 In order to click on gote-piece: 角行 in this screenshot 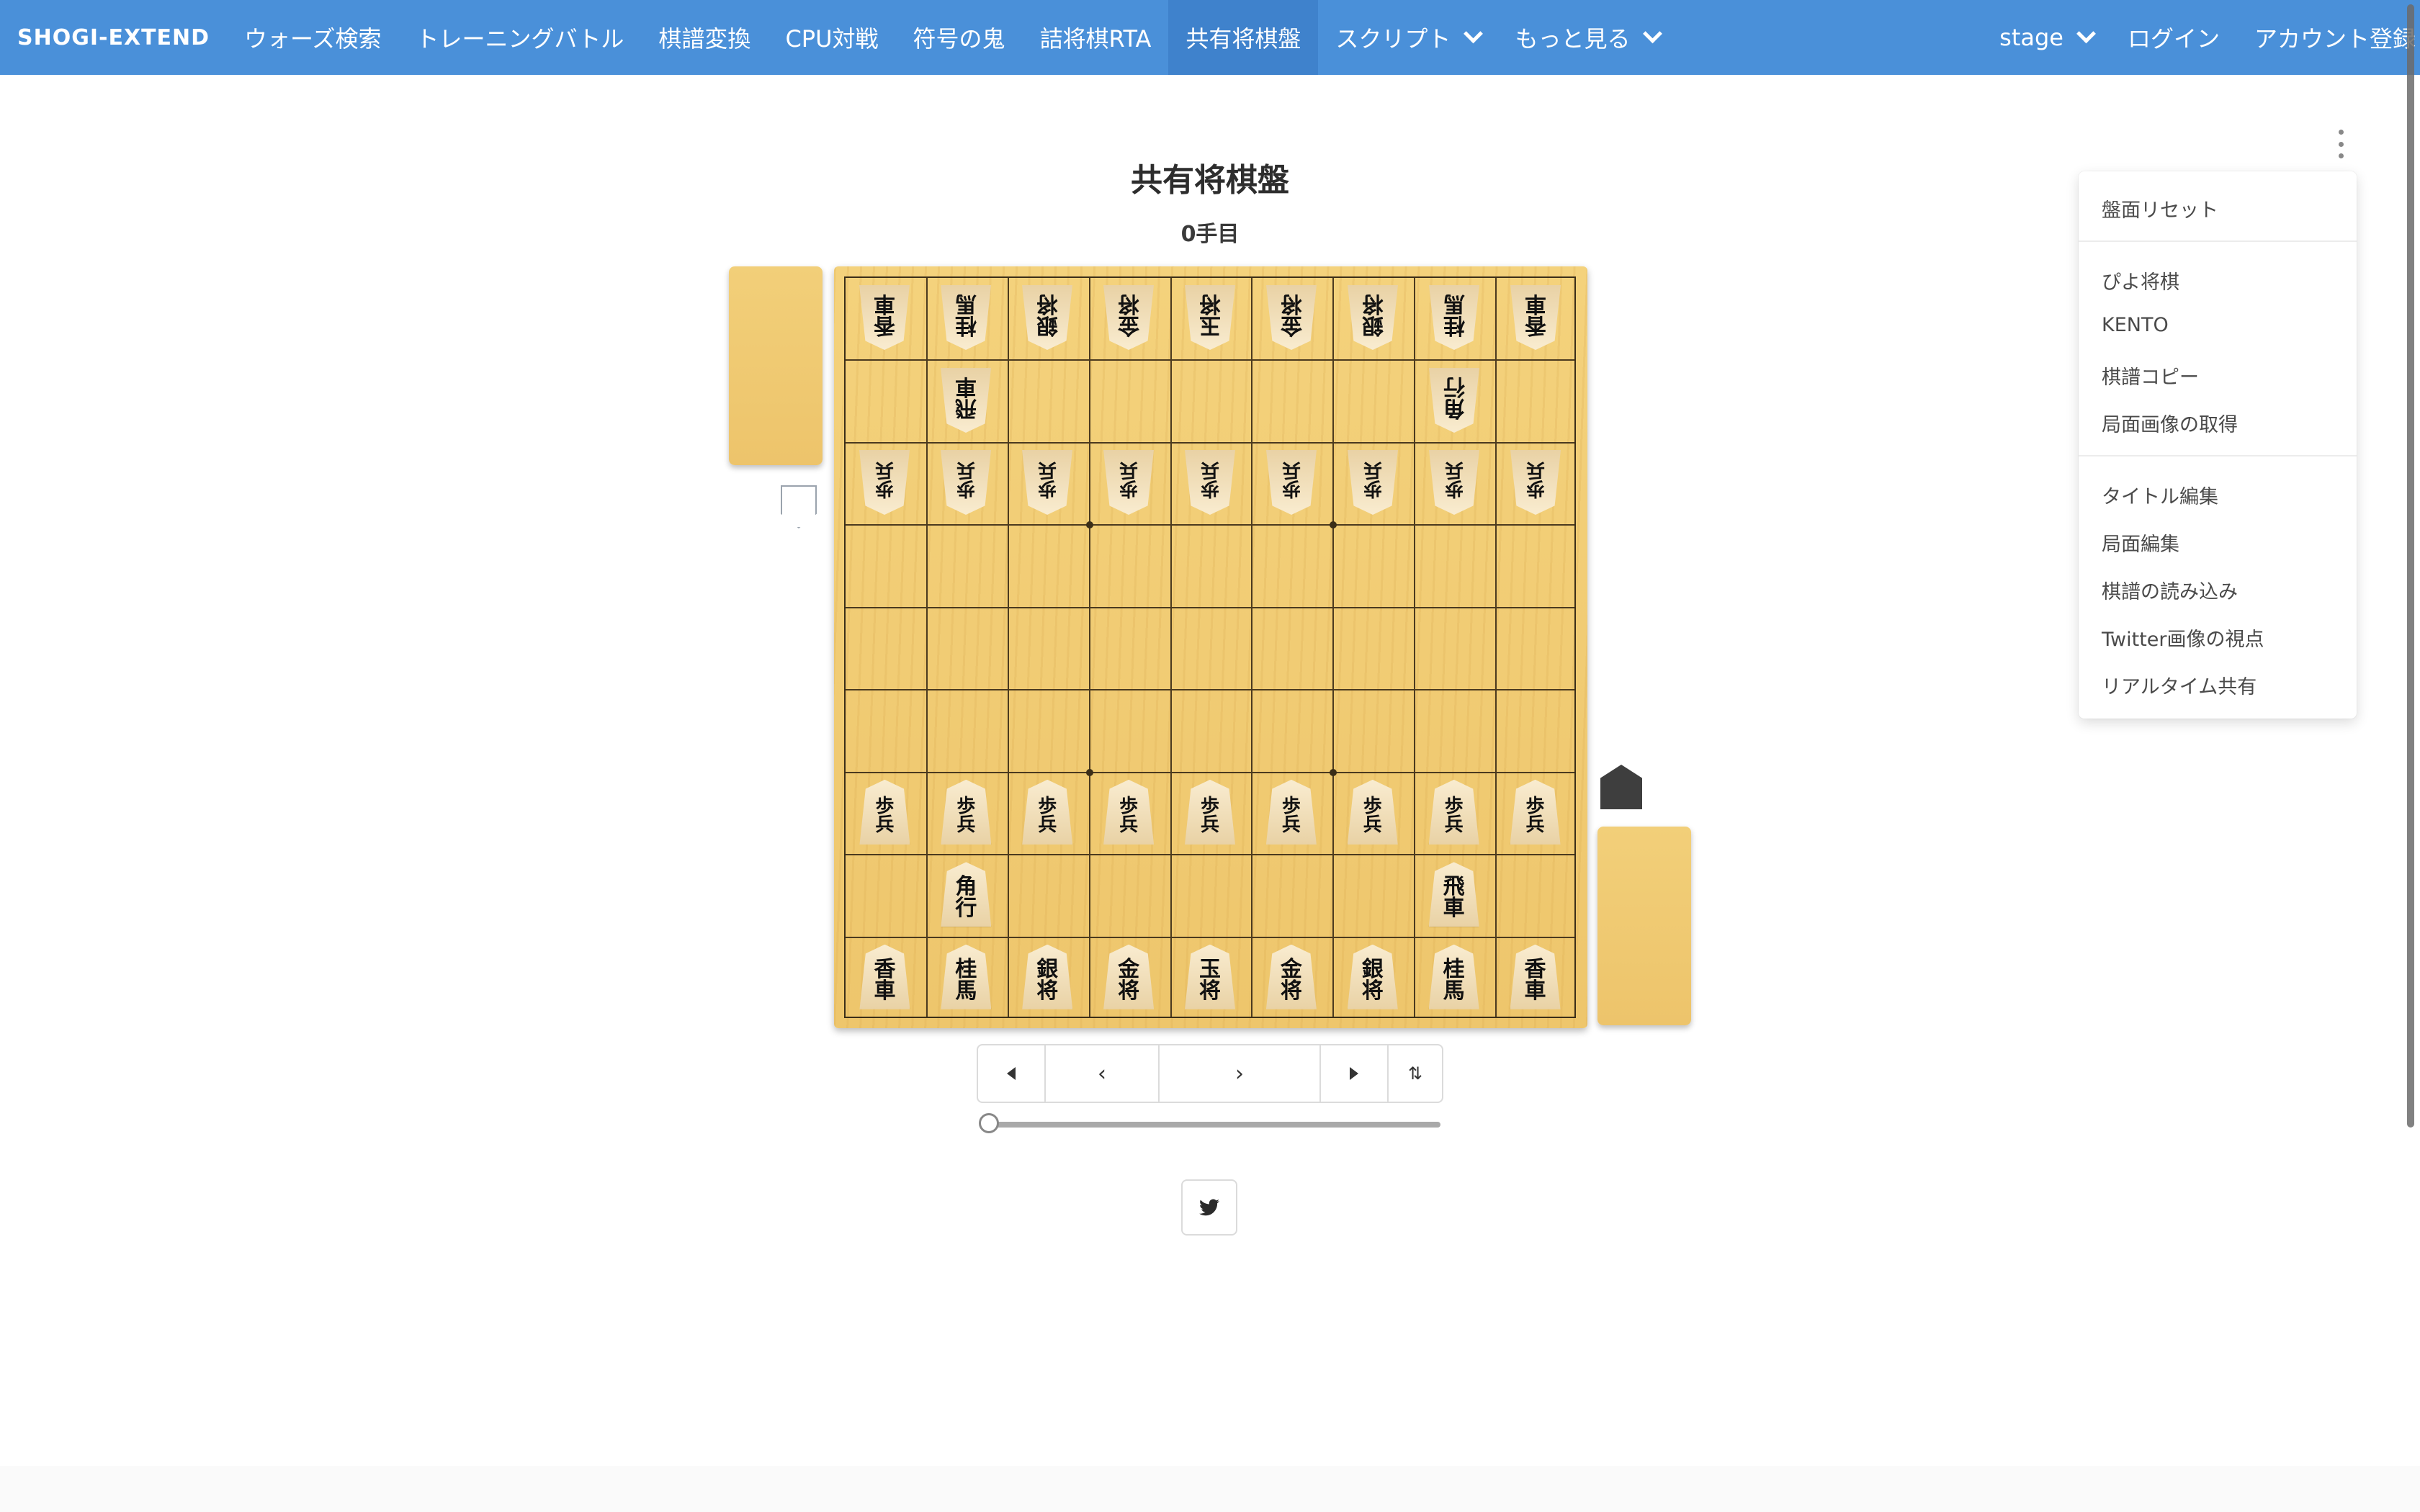, I will do `click(1454, 400)`.